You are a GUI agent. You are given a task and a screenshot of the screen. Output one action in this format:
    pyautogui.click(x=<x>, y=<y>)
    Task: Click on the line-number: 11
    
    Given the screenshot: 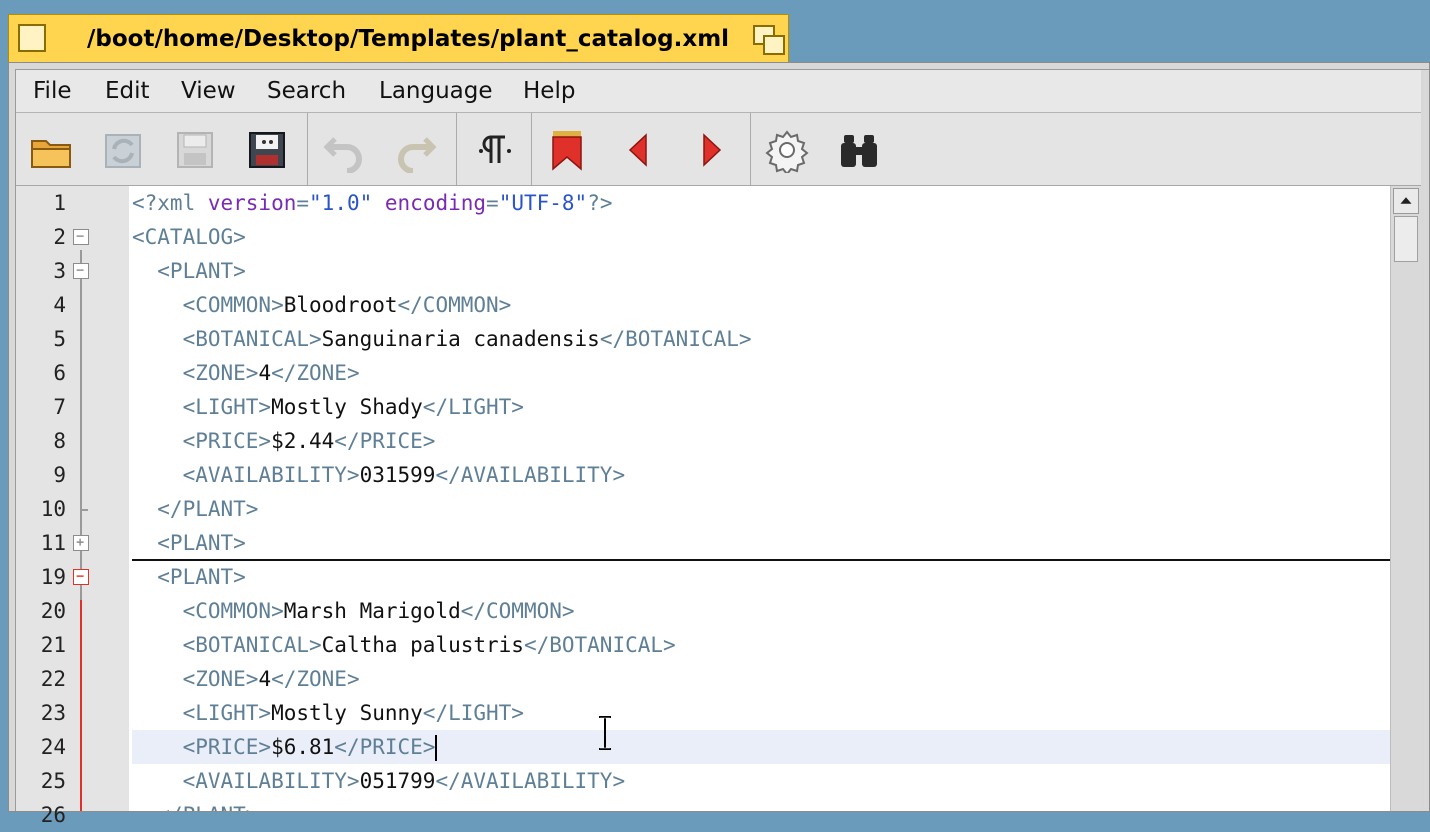 What is the action you would take?
    pyautogui.click(x=53, y=543)
    